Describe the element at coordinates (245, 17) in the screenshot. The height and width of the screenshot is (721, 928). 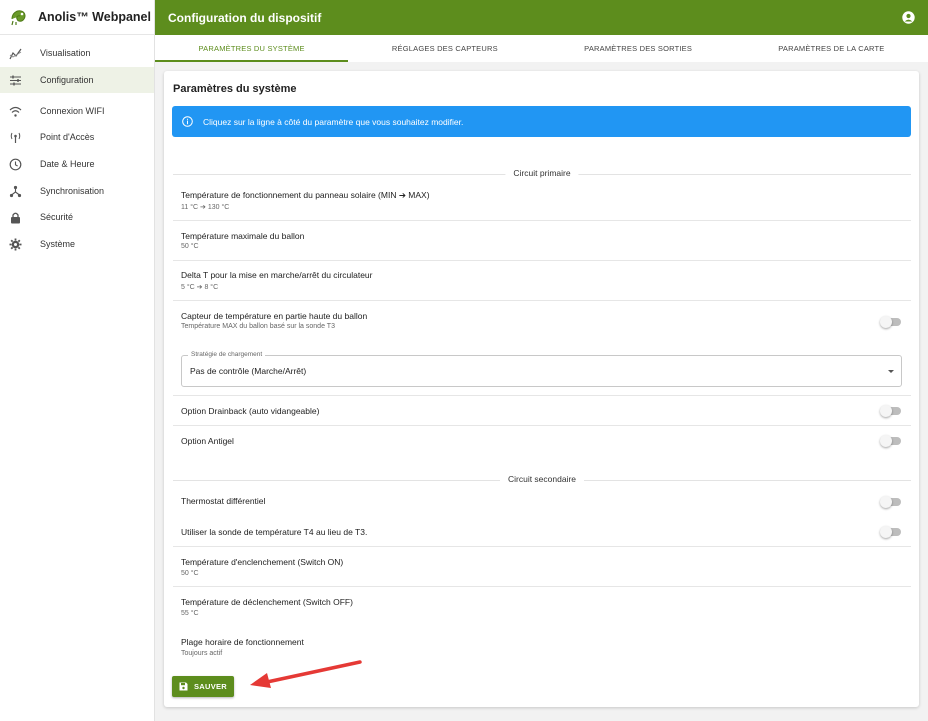
I see `page-title: Configuration du dispositif` at that location.